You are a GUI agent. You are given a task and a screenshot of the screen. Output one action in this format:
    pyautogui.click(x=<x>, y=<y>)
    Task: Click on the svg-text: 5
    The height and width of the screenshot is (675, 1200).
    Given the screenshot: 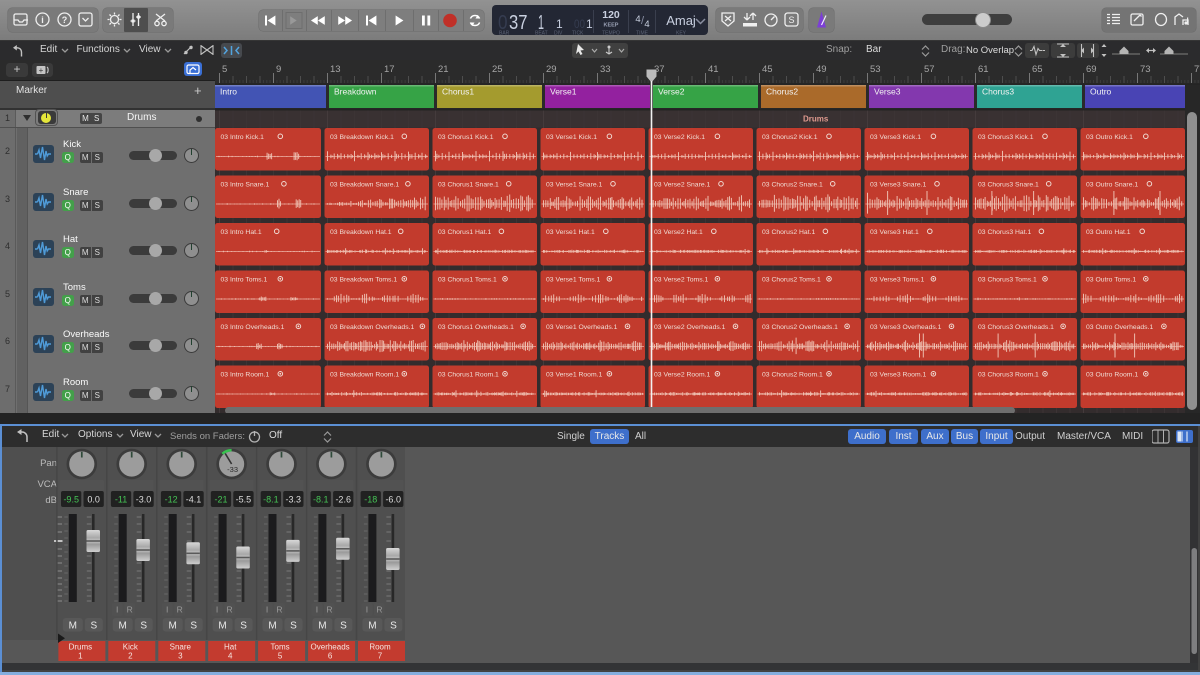 What is the action you would take?
    pyautogui.click(x=224, y=69)
    